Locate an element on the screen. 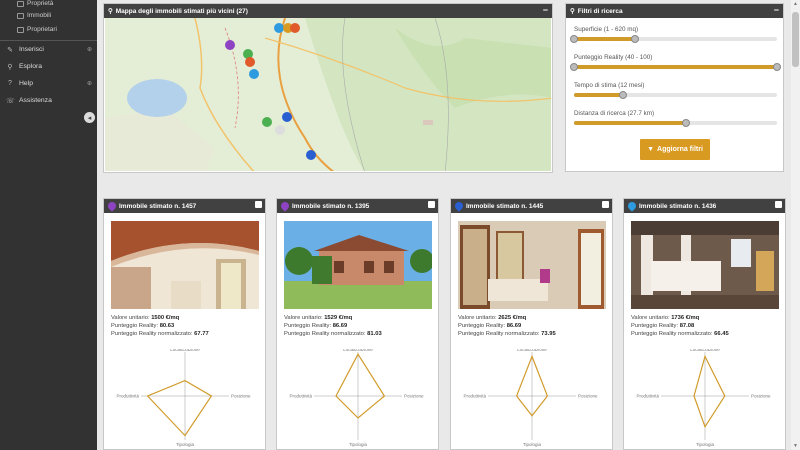 The height and width of the screenshot is (450, 800). card-header: Immobile stimato n. 1395 is located at coordinates (357, 206).